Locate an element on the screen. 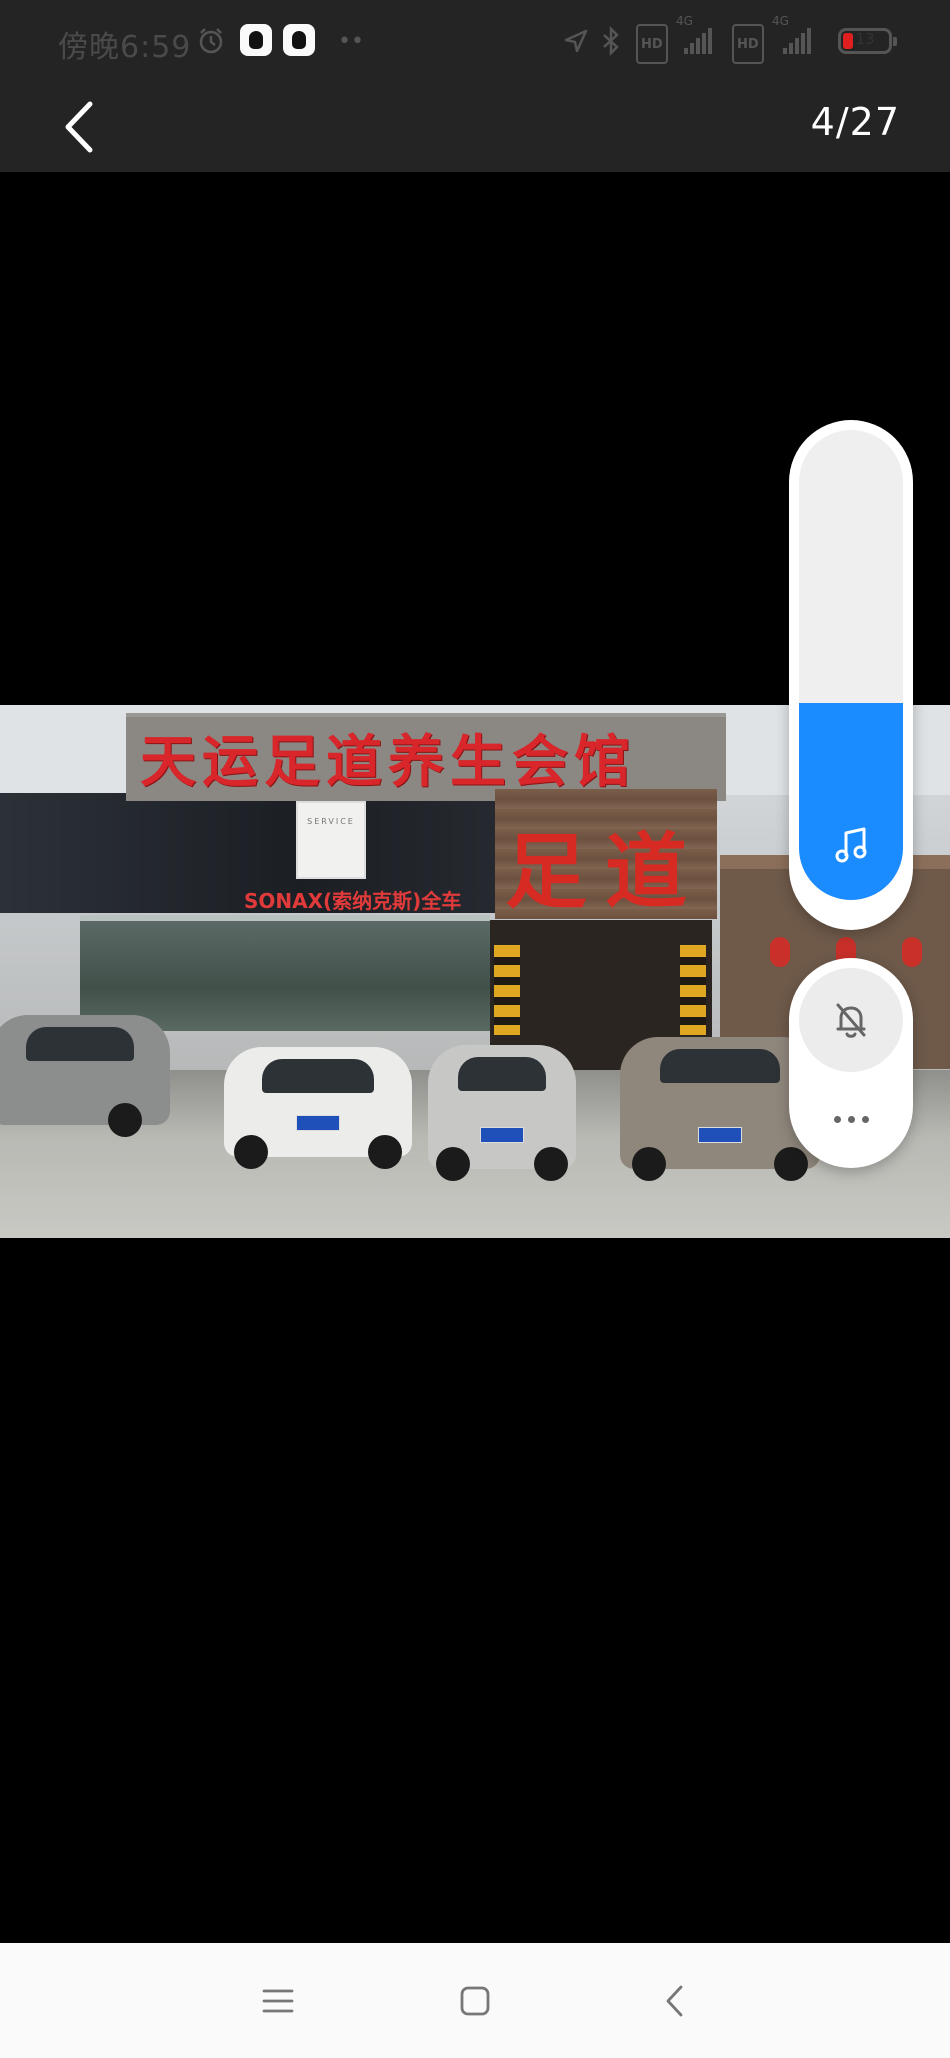  music-note-icon is located at coordinates (851, 845).